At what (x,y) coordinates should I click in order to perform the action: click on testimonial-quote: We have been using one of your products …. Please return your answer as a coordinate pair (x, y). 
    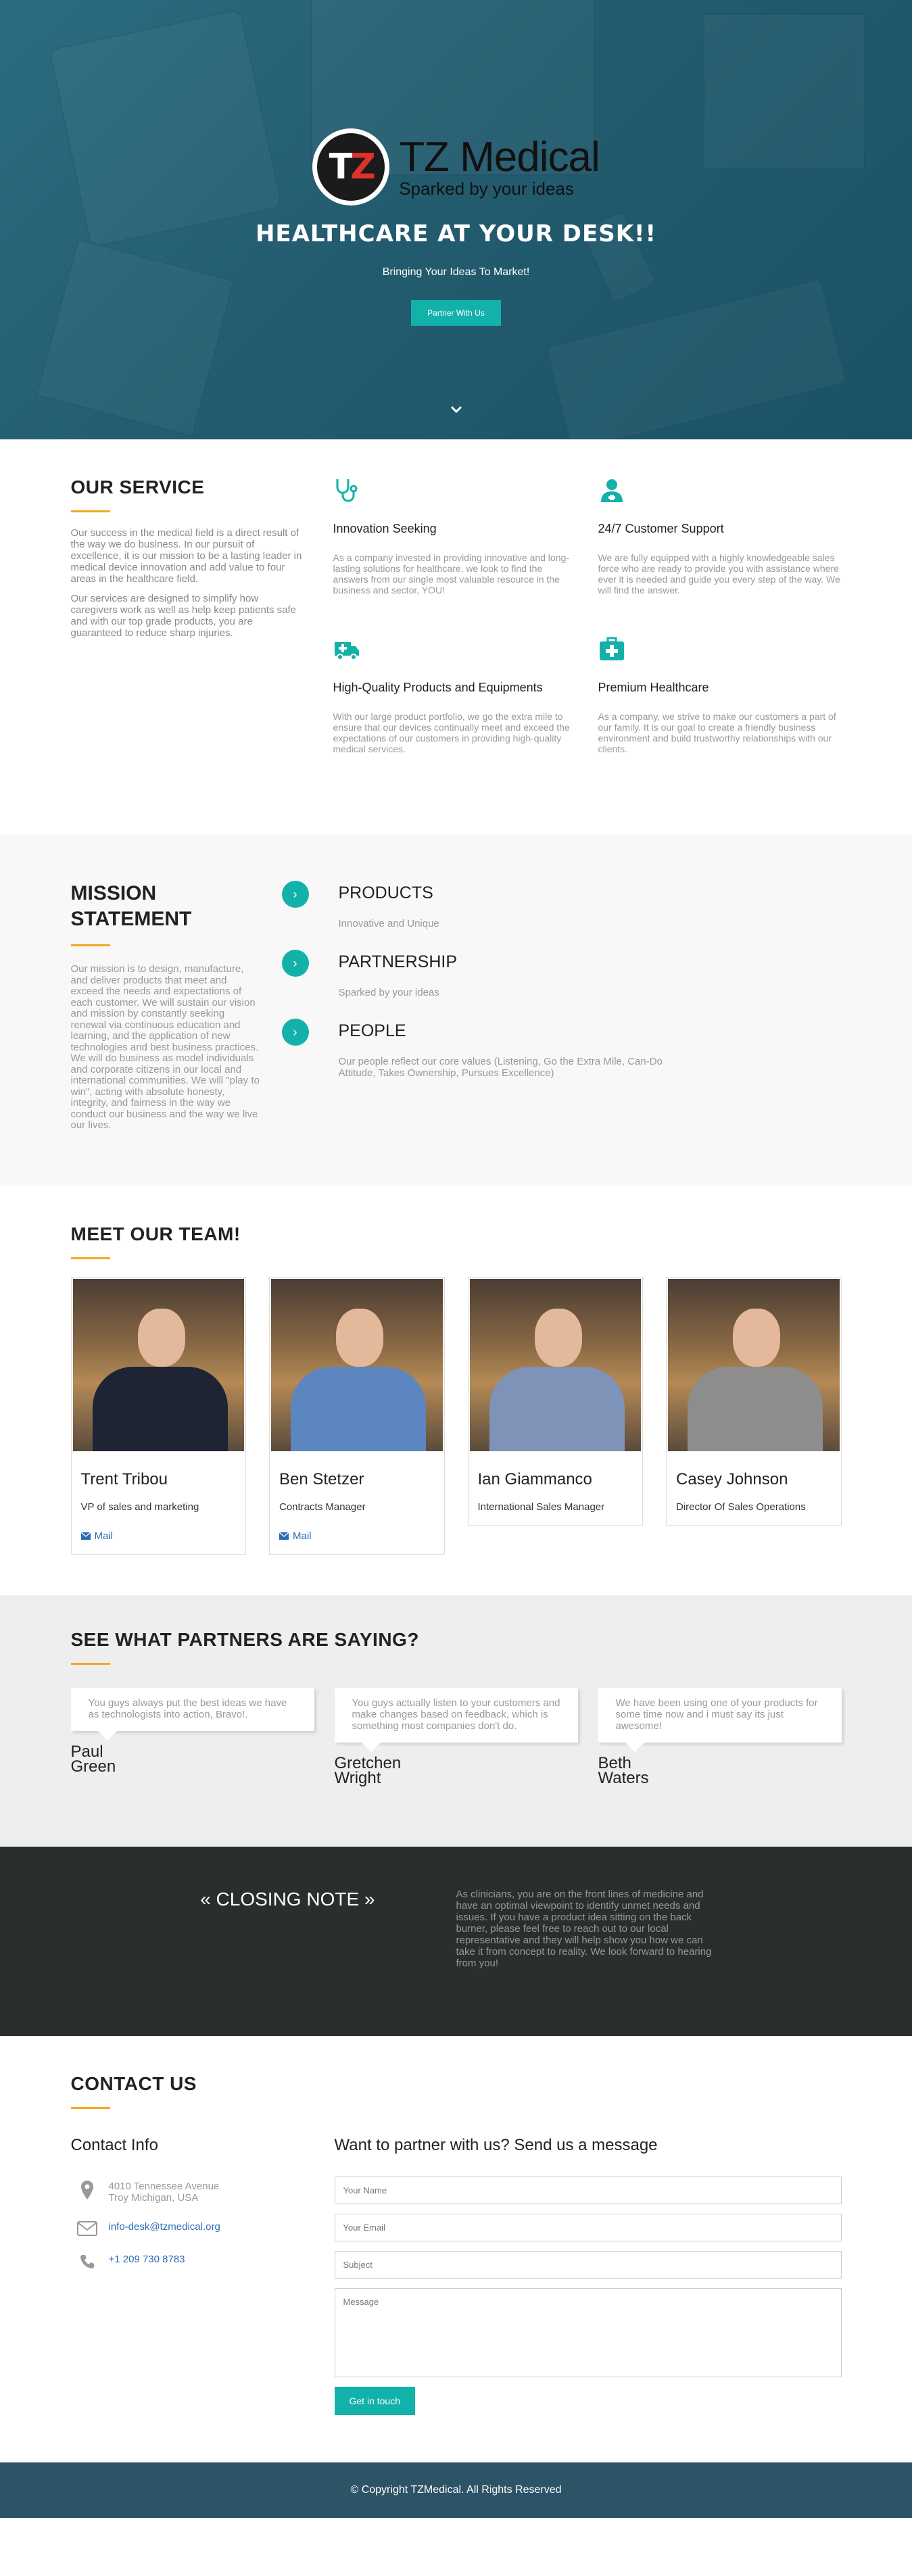
    Looking at the image, I should click on (720, 1719).